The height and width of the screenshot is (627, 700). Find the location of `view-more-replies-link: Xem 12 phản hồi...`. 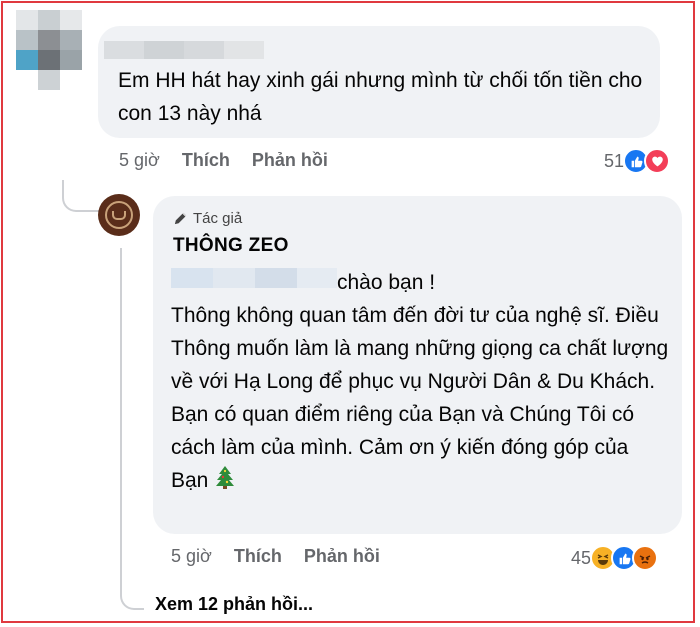

view-more-replies-link: Xem 12 phản hồi... is located at coordinates (234, 604).